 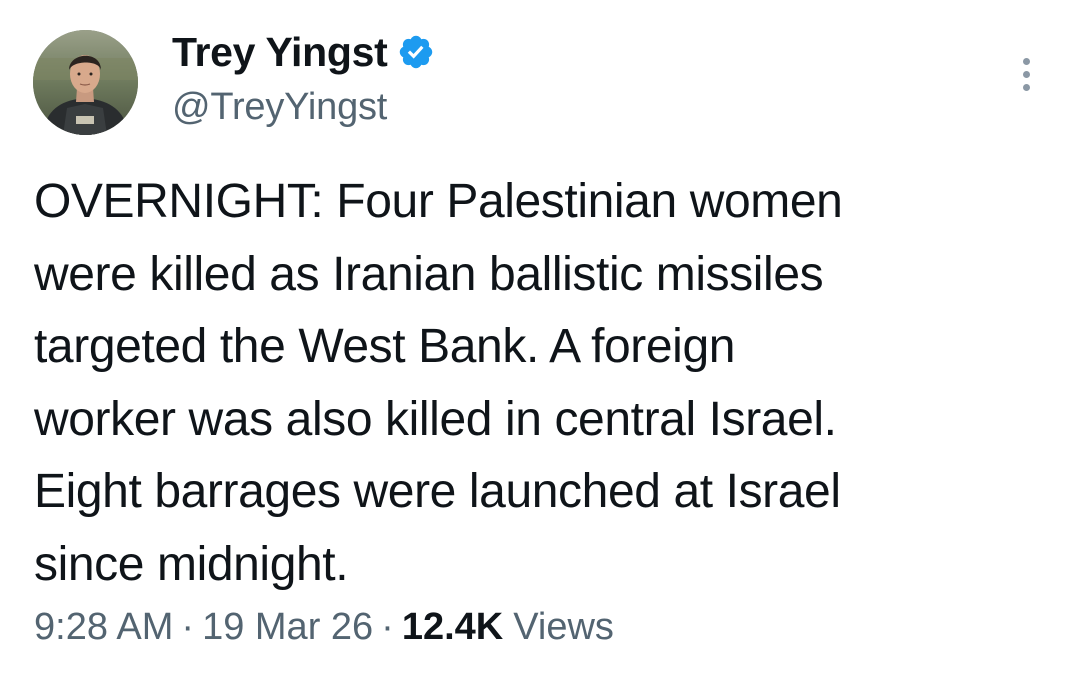 I want to click on author-display-name: Trey Yingst, so click(x=280, y=52).